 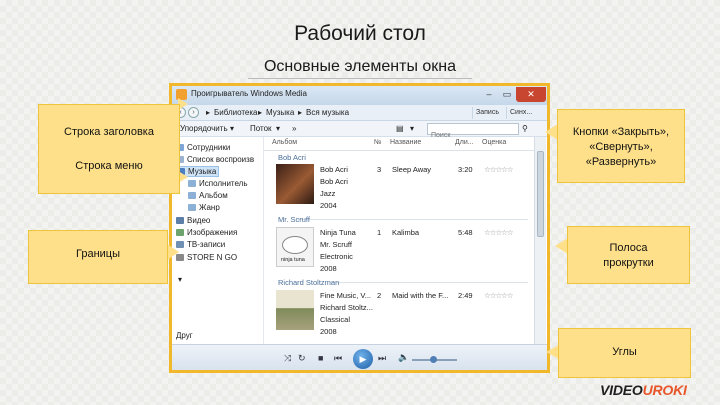 What do you see at coordinates (261, 128) in the screenshot?
I see `stream-menu: Поток` at bounding box center [261, 128].